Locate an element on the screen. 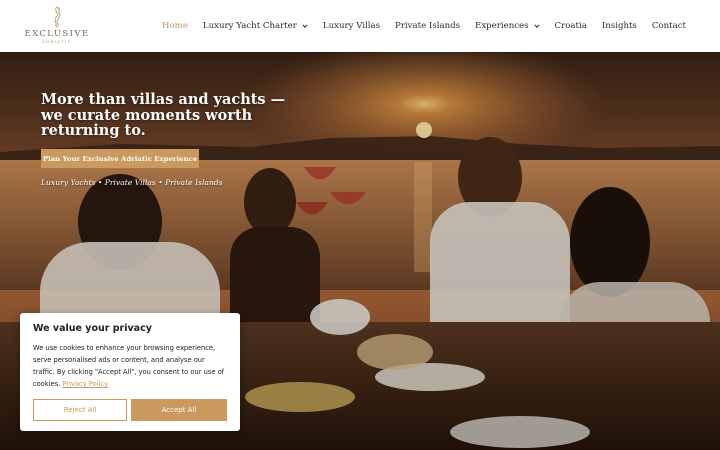 The width and height of the screenshot is (720, 450). plan-experience-button: Plan Your Exclusive Adriatic Experience is located at coordinates (120, 158).